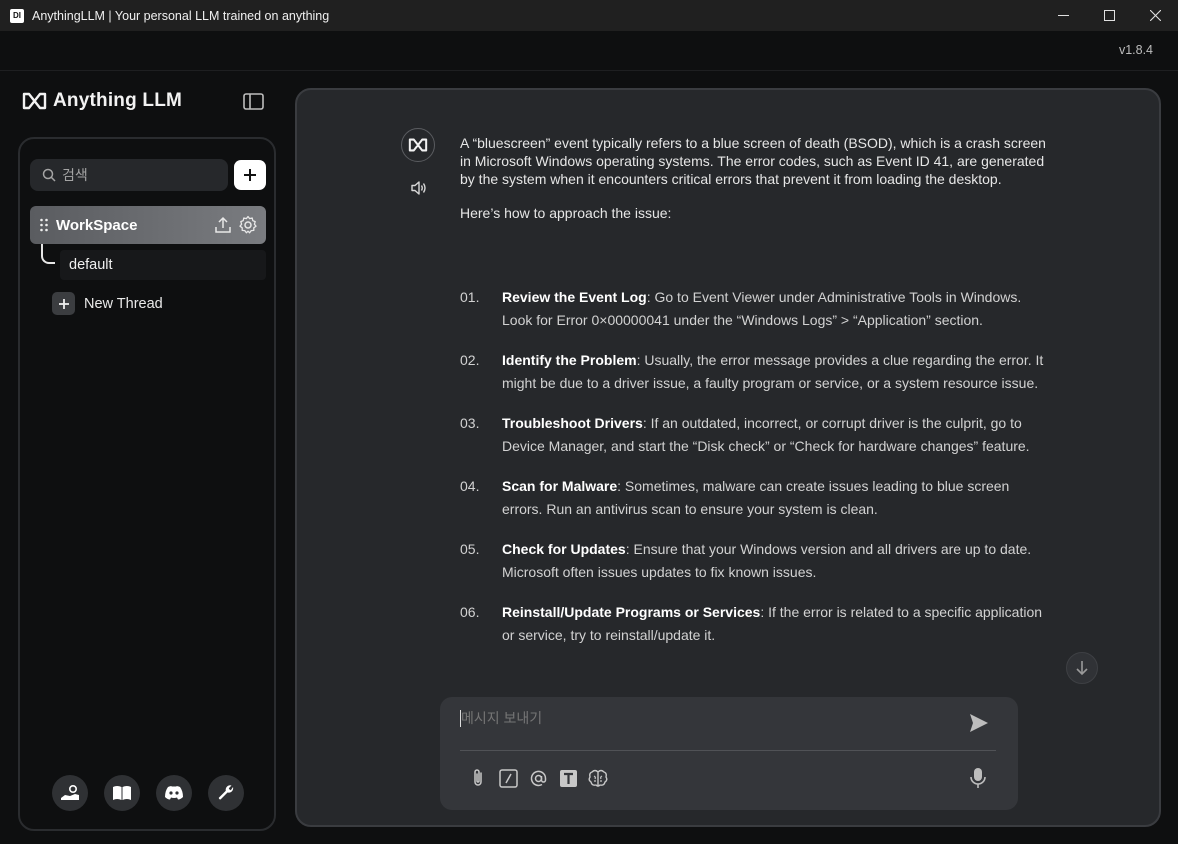 The image size is (1178, 844). What do you see at coordinates (560, 486) in the screenshot?
I see `step-title: Scan for Malware` at bounding box center [560, 486].